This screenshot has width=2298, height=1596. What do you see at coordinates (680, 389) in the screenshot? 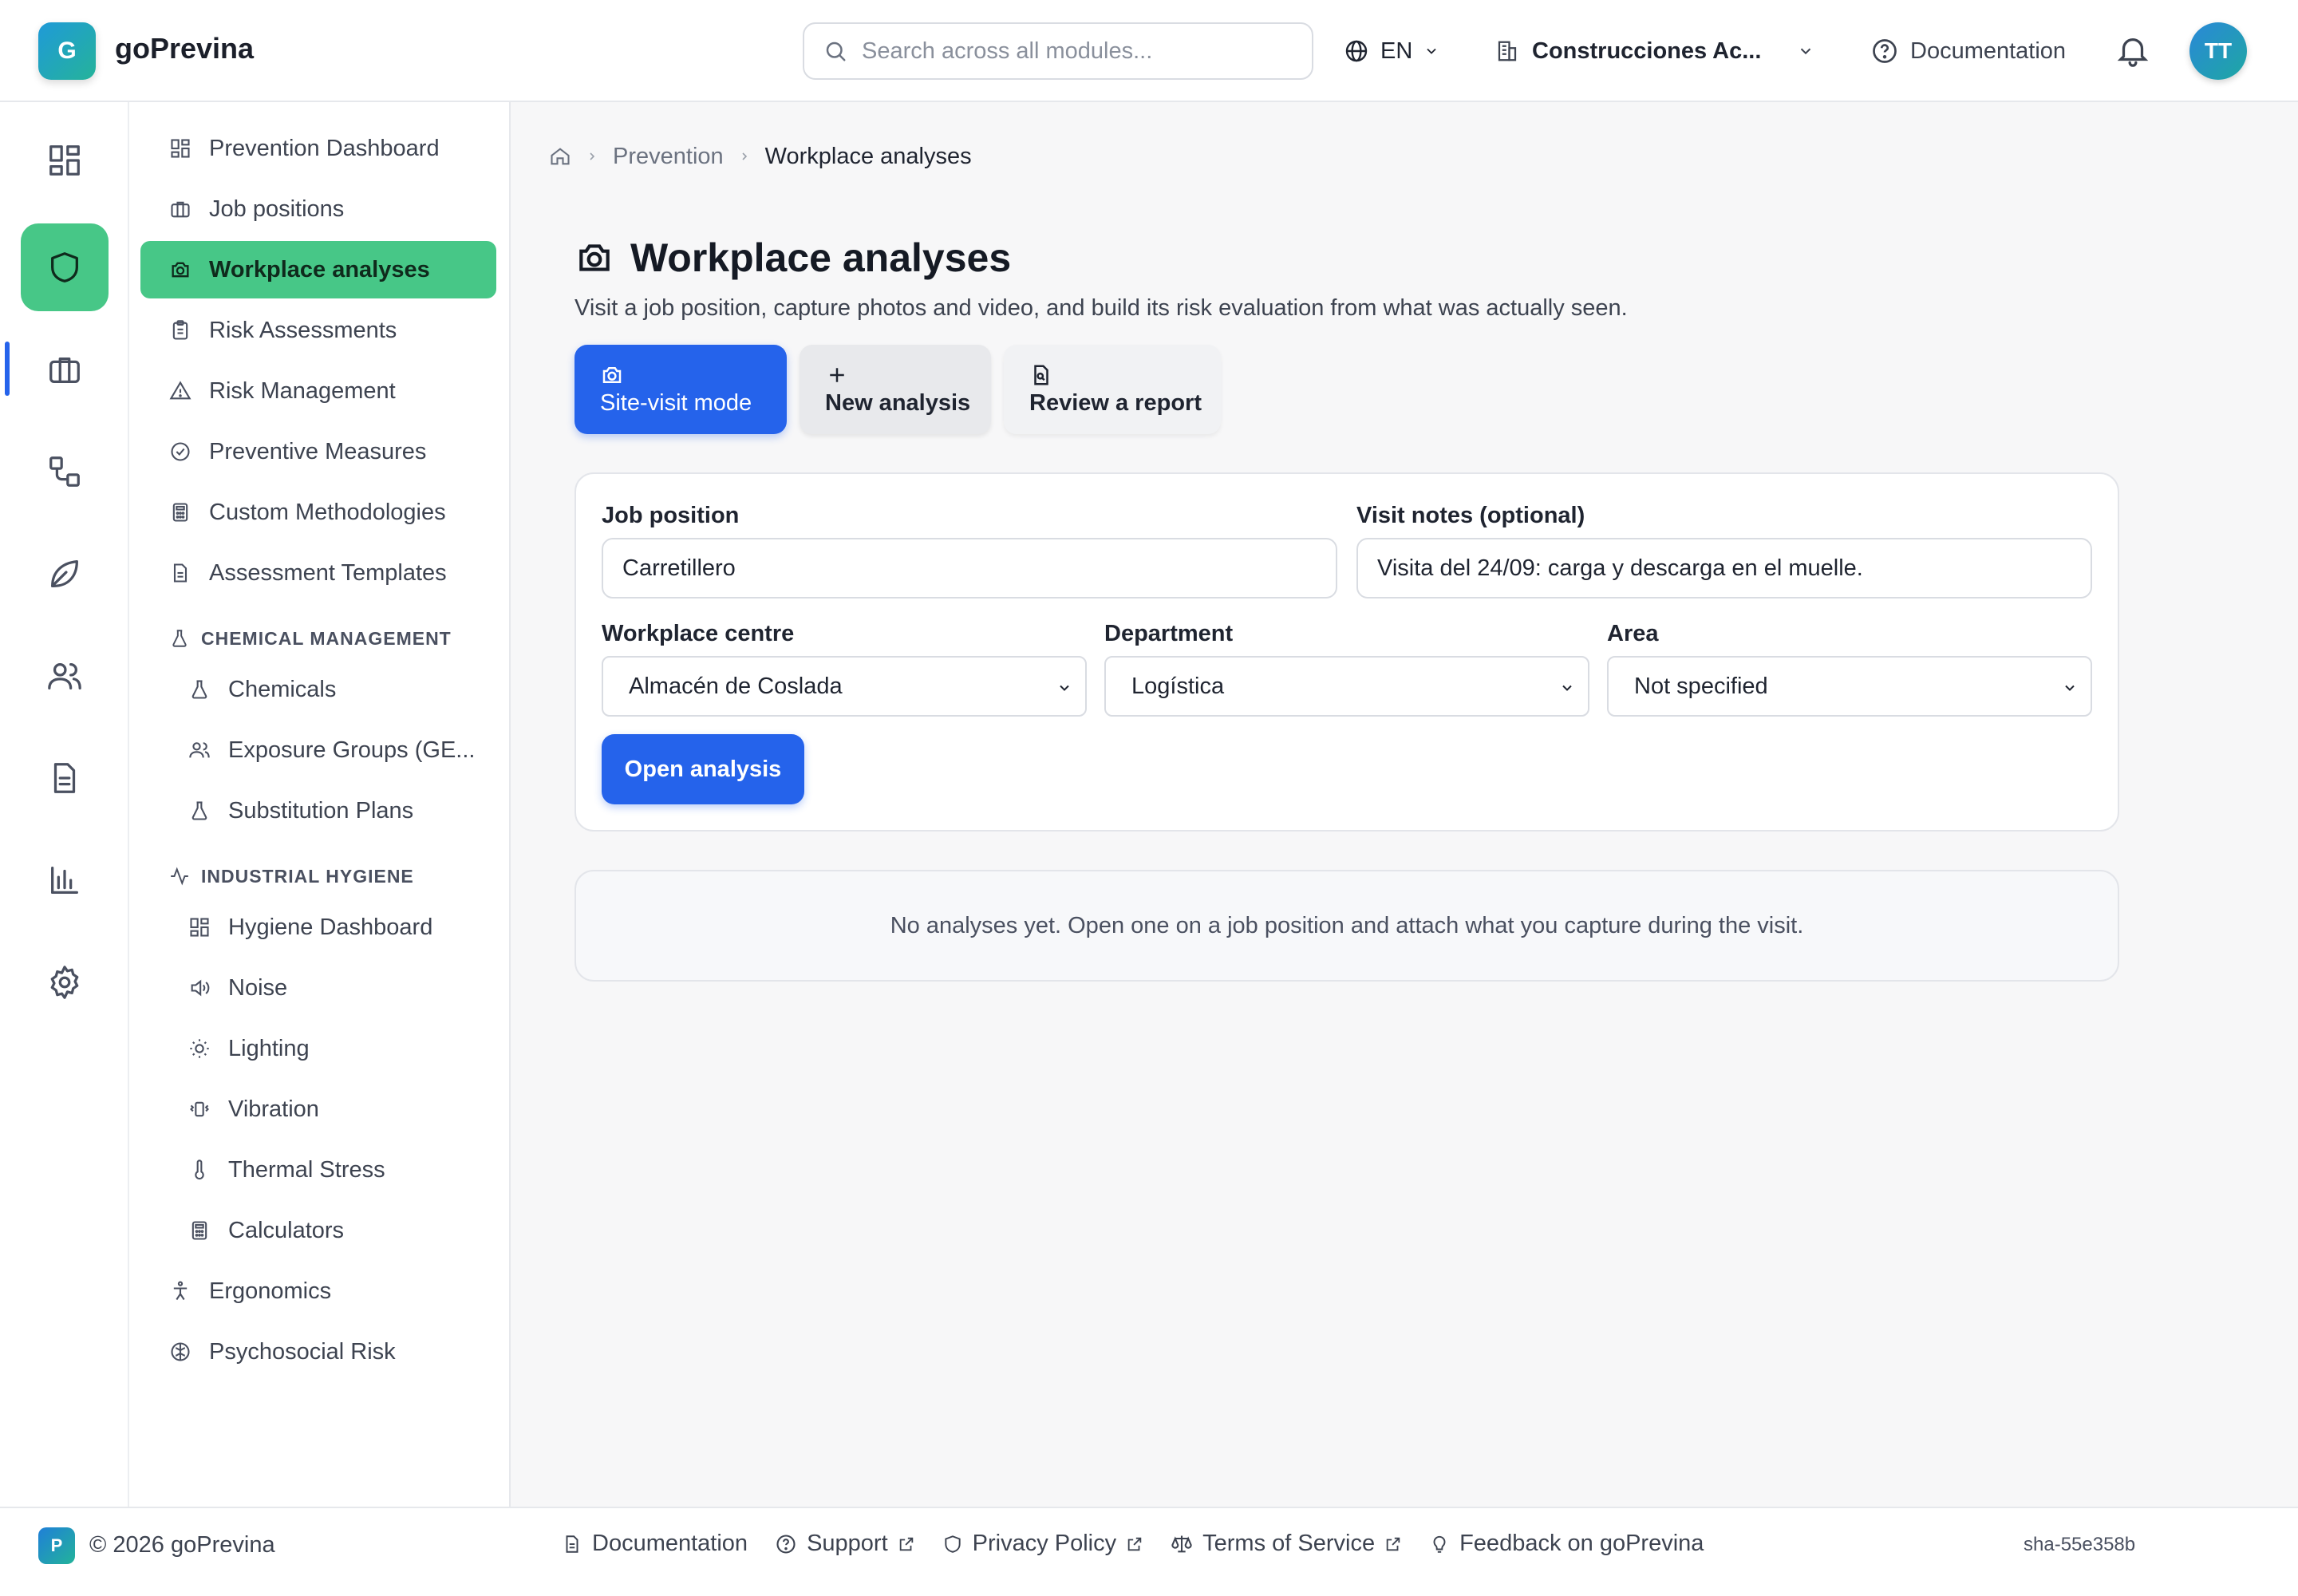
I see `site-visit-mode-button: Site-visit mode` at bounding box center [680, 389].